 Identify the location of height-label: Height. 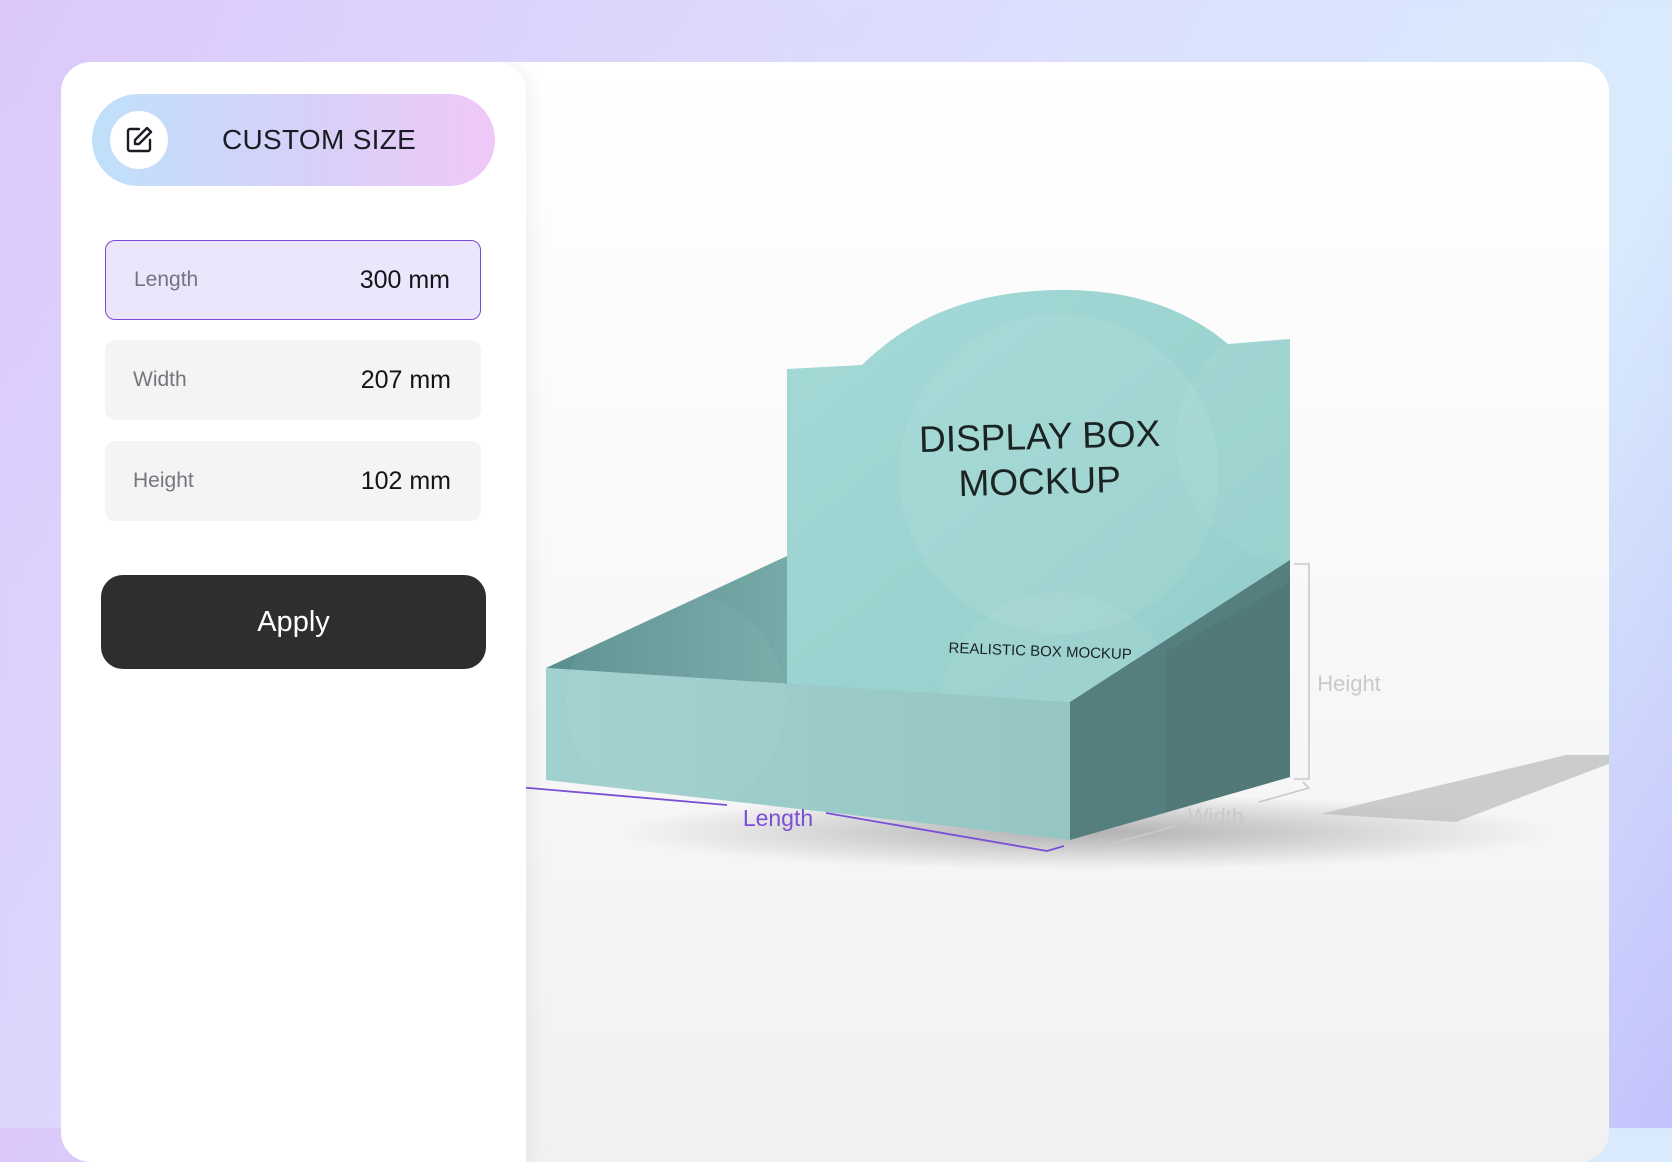
(163, 480).